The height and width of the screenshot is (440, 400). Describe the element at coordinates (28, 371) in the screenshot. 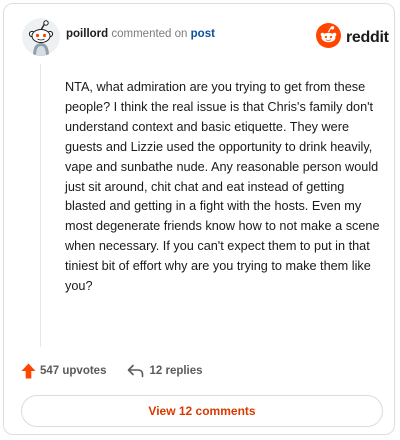

I see `upvote-arrow-icon` at that location.